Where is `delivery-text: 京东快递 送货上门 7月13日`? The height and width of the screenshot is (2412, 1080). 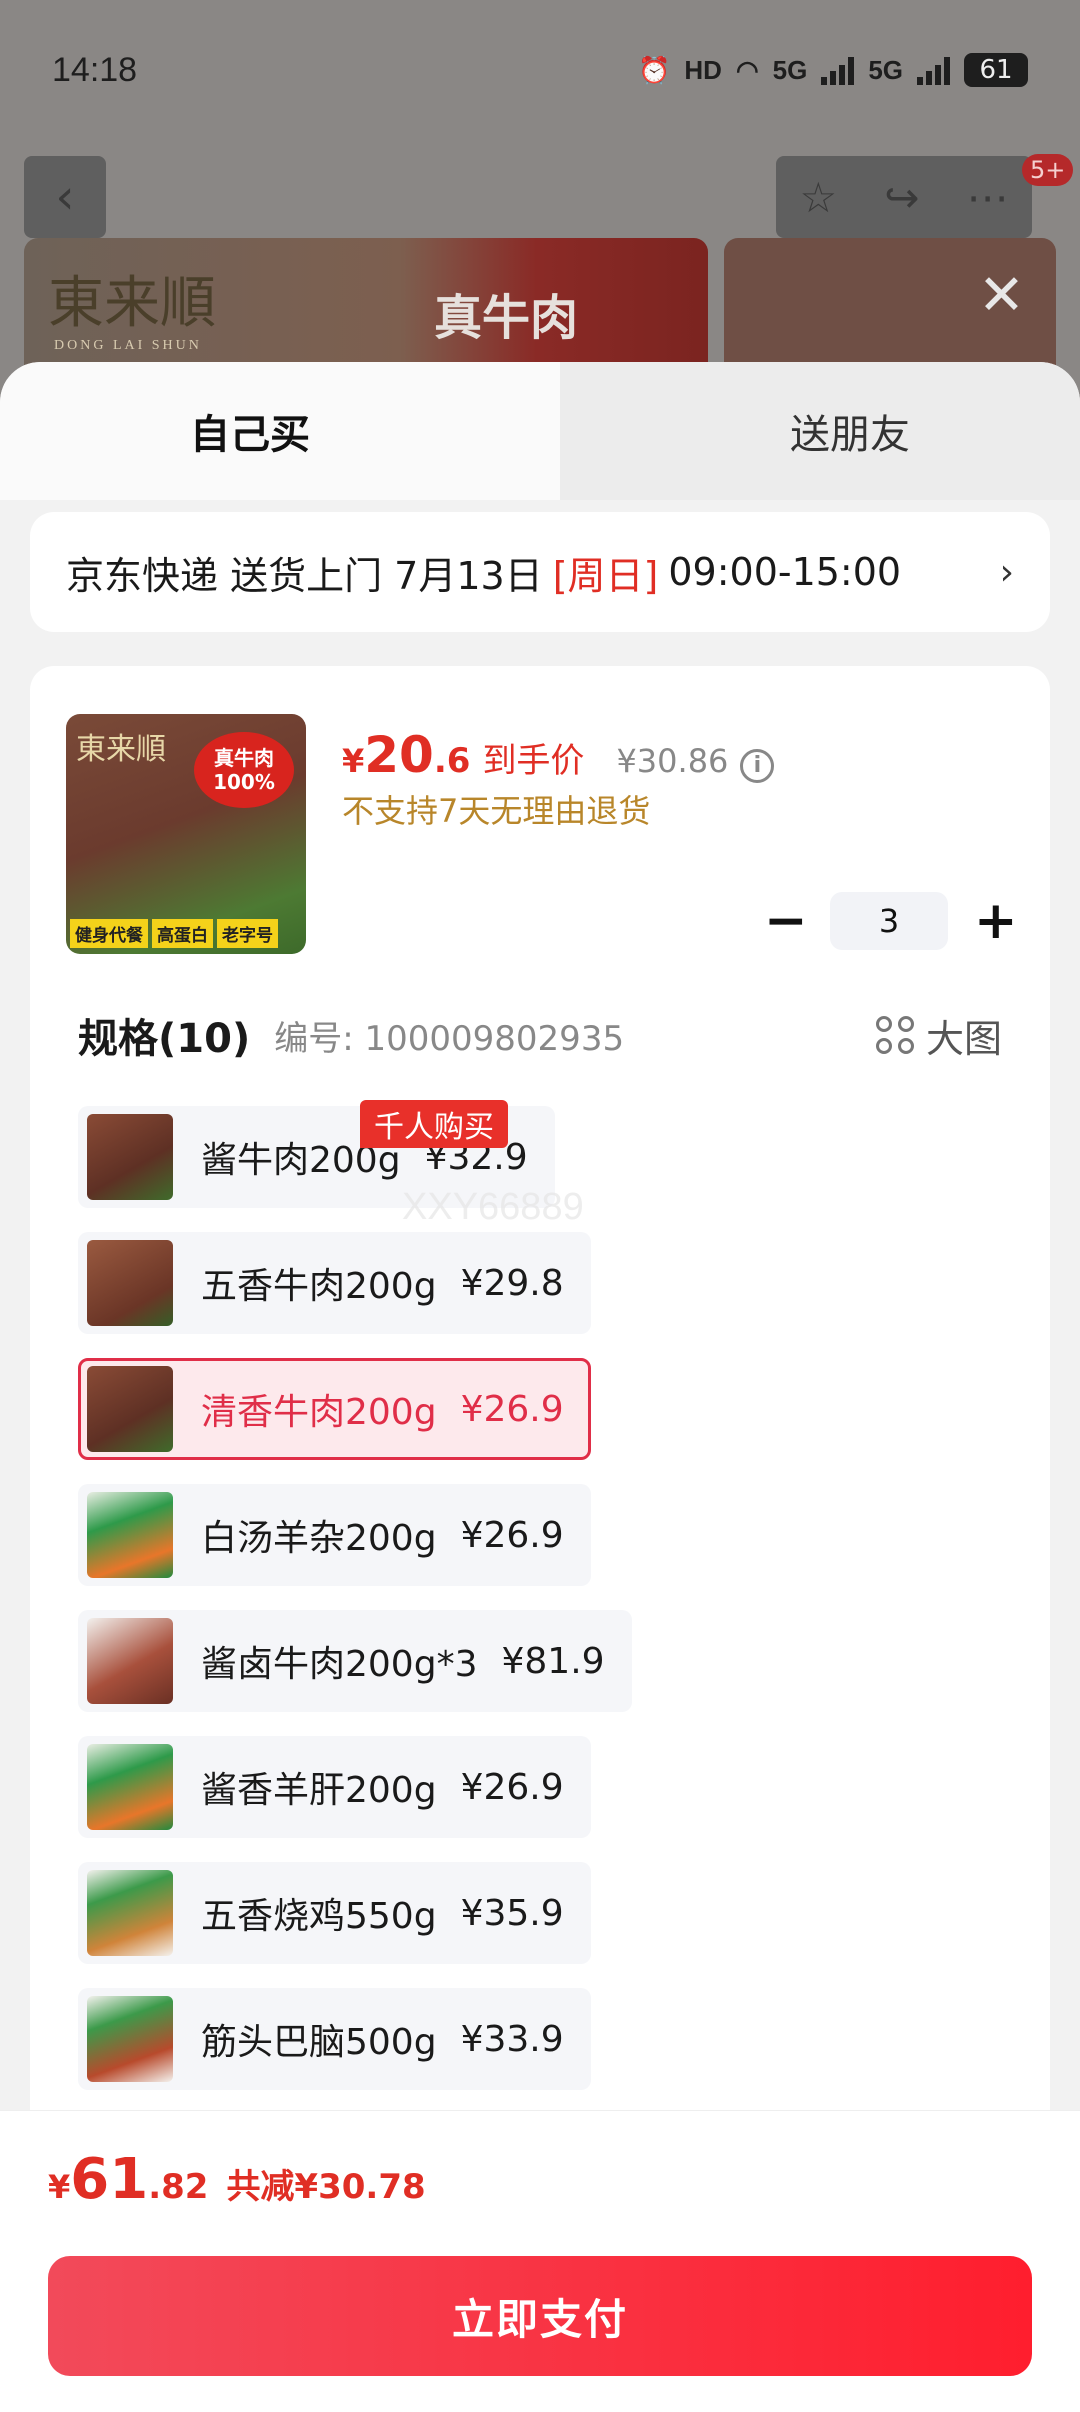 delivery-text: 京东快递 送货上门 7月13日 is located at coordinates (304, 575).